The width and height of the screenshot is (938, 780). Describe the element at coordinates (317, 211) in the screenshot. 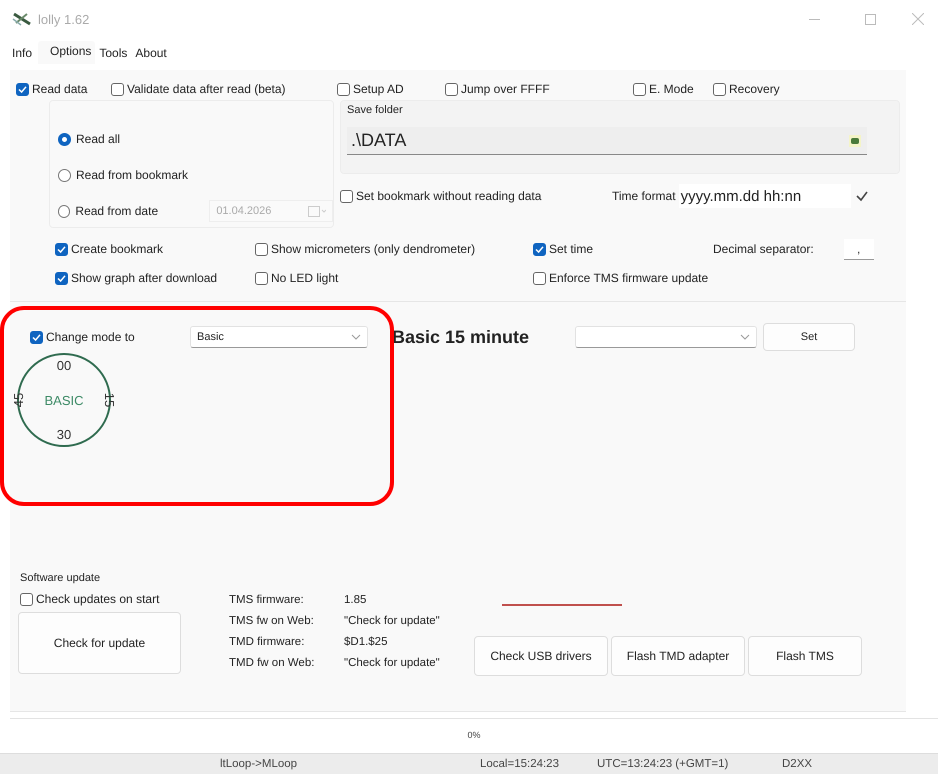

I see `calendar-icon` at that location.